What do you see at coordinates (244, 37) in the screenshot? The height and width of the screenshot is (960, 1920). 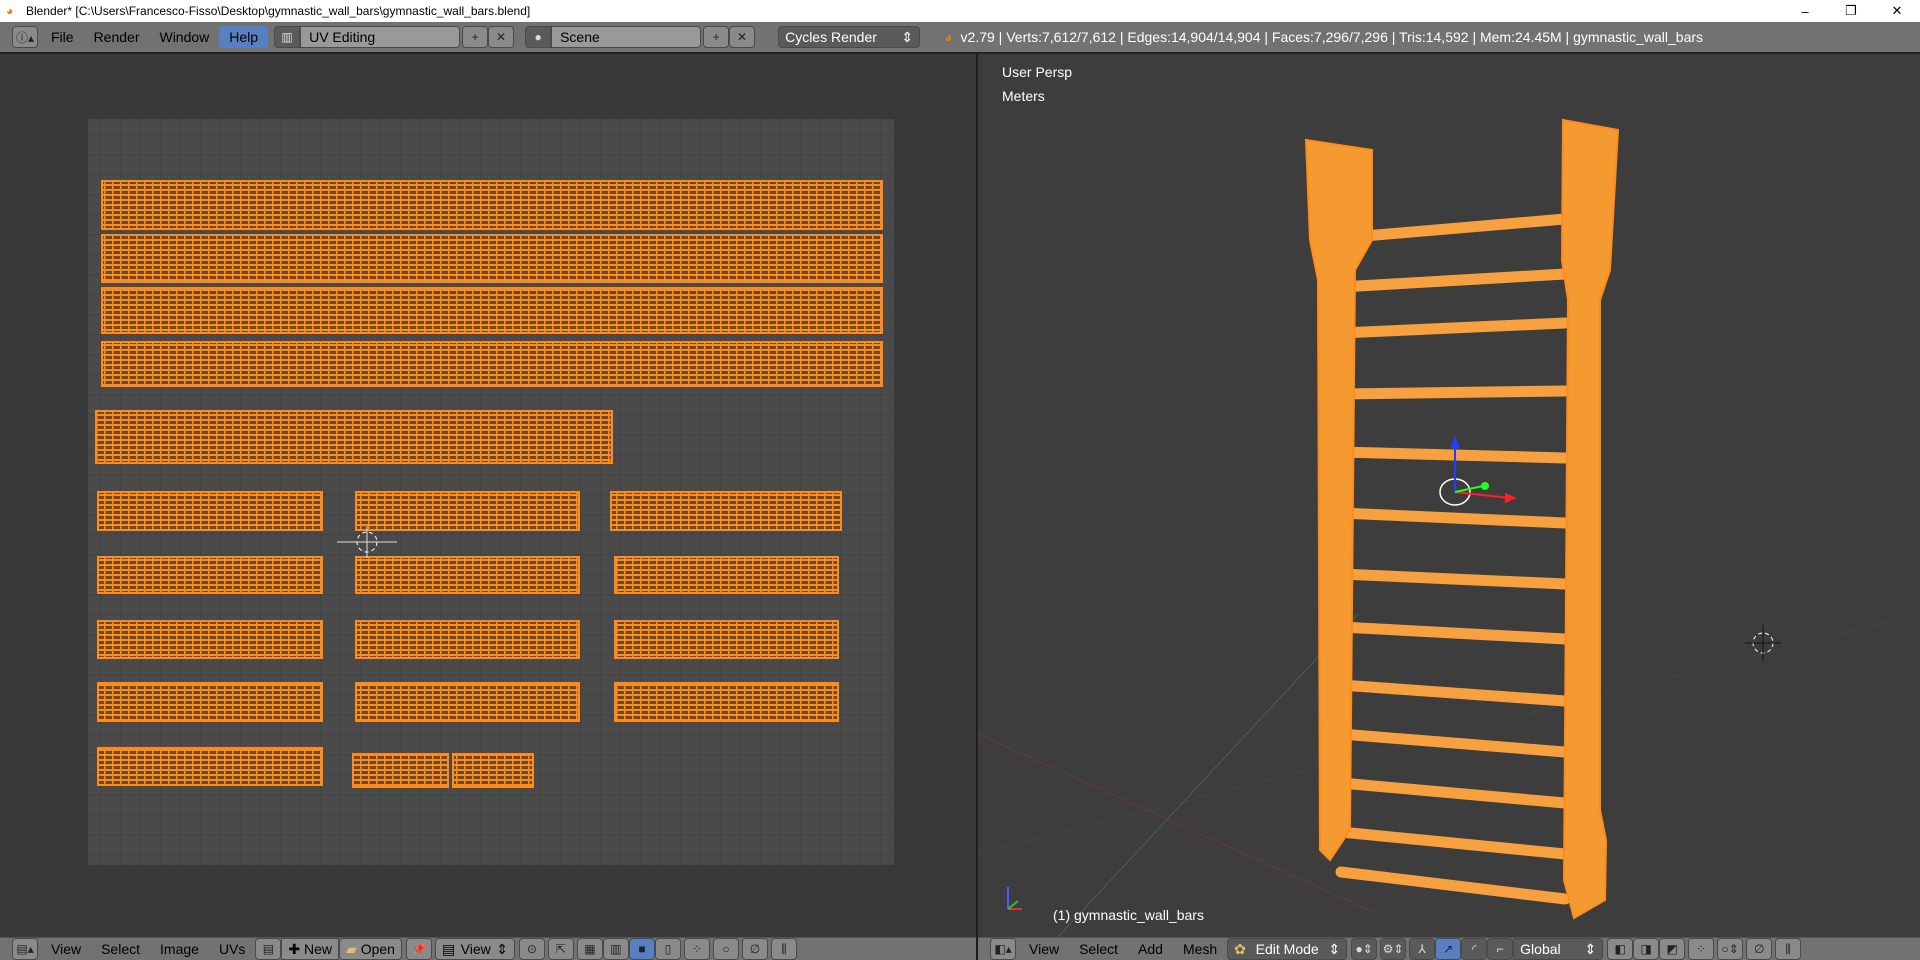 I see `menu-help: Help` at bounding box center [244, 37].